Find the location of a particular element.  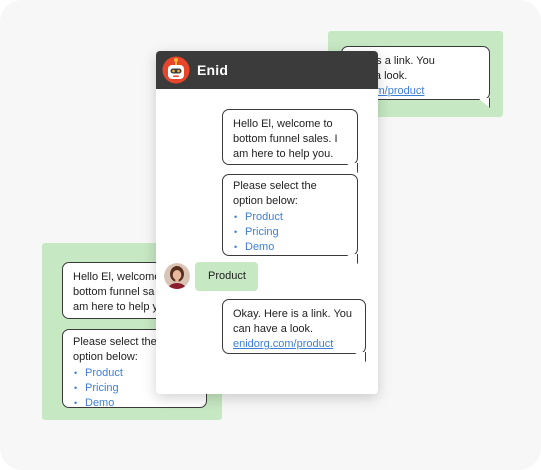

bot-name: Enid is located at coordinates (213, 70).